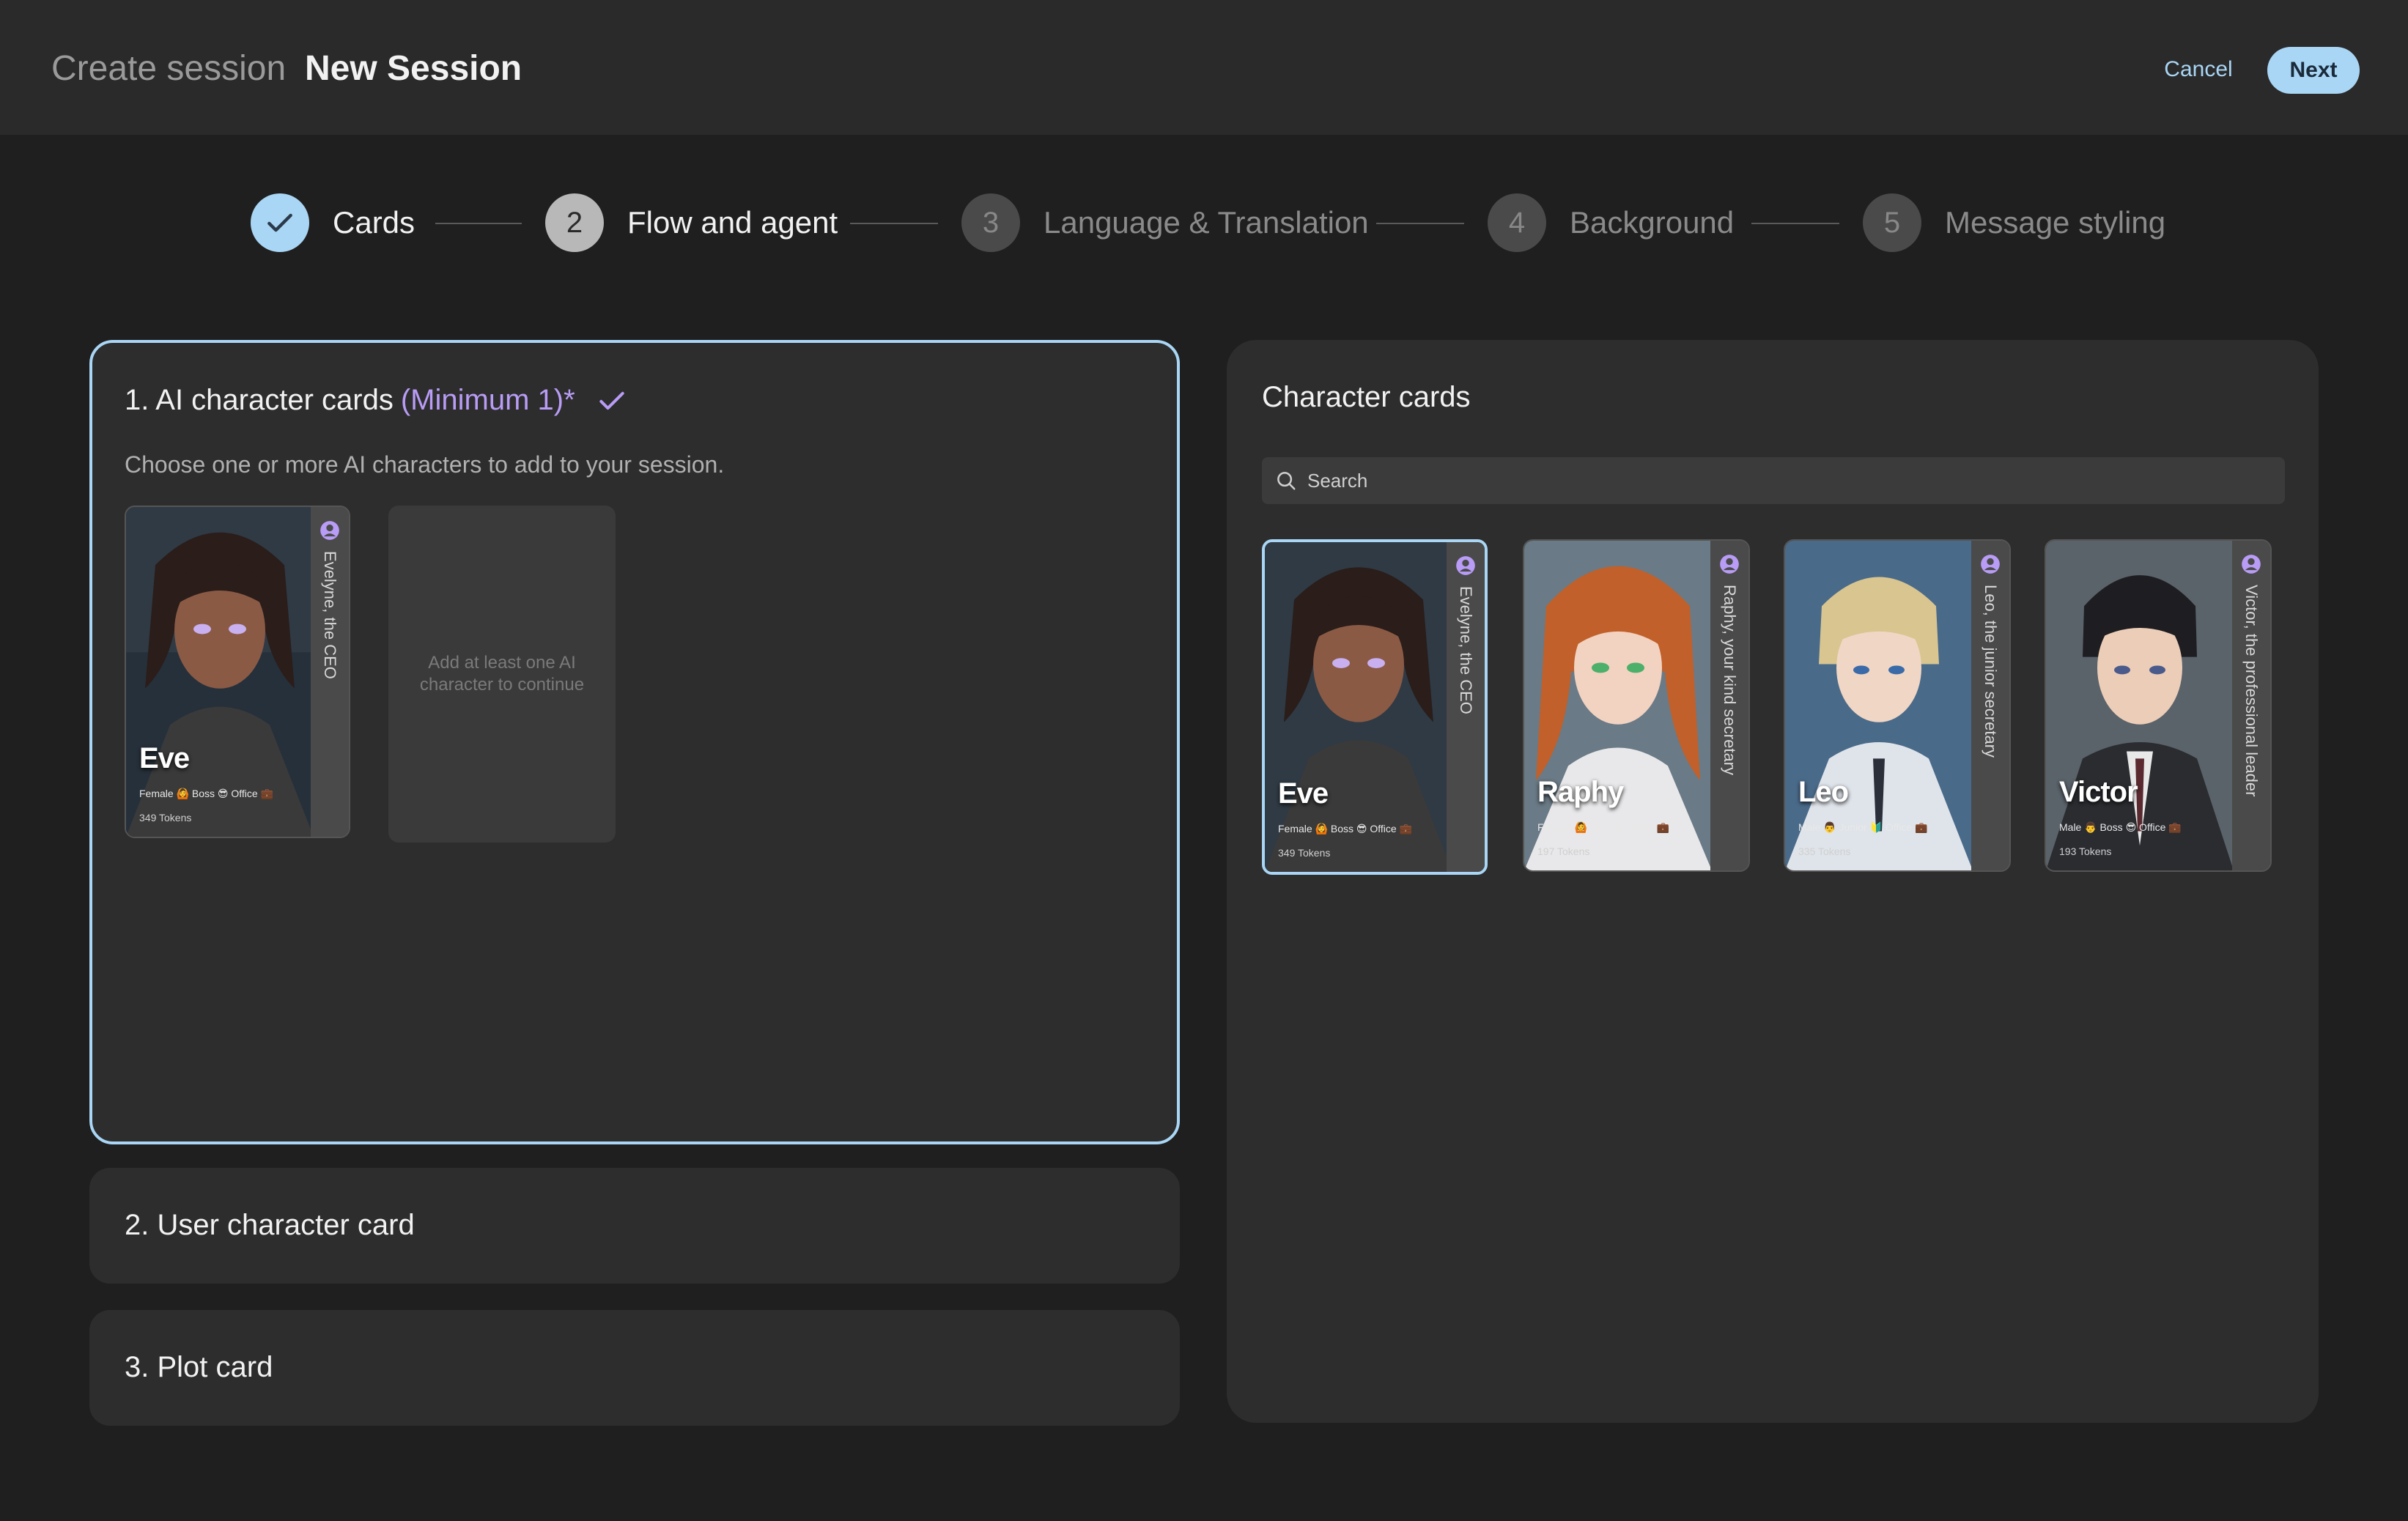 The image size is (2408, 1521). Describe the element at coordinates (487, 400) in the screenshot. I see `minimum-requirement: (Minimum 1)*` at that location.